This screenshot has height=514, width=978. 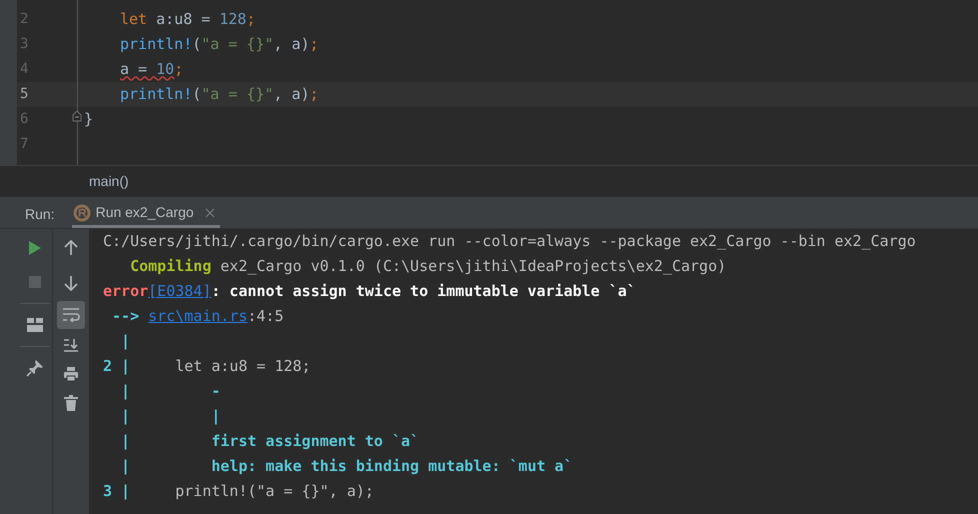 What do you see at coordinates (24, 94) in the screenshot?
I see `line-number: 5` at bounding box center [24, 94].